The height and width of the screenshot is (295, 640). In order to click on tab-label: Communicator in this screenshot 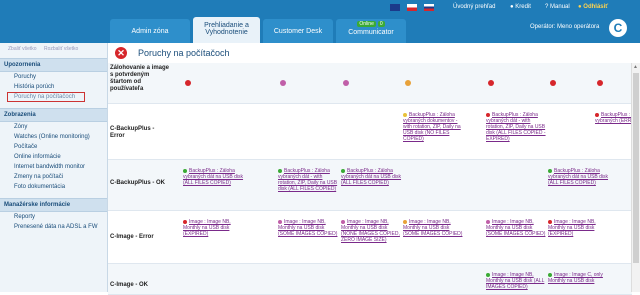, I will do `click(371, 32)`.